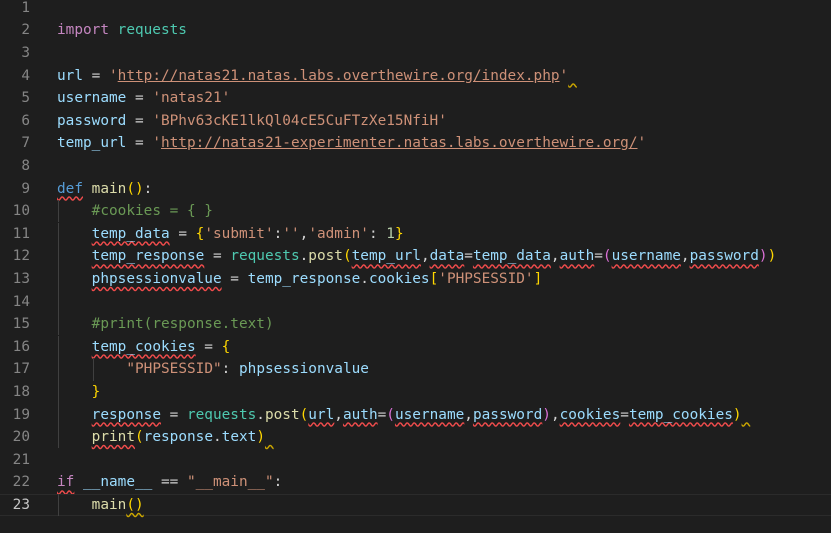 This screenshot has height=533, width=831. Describe the element at coordinates (21, 233) in the screenshot. I see `line-number: 11` at that location.